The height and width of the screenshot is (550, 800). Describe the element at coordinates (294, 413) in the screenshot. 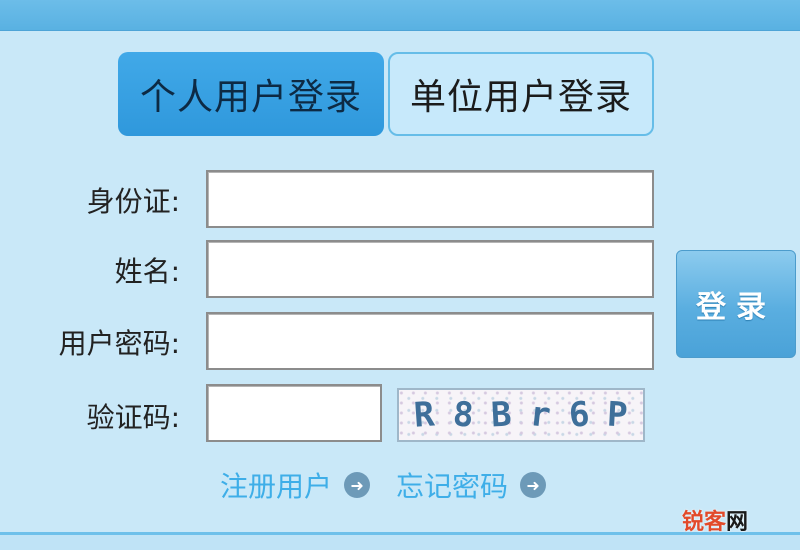

I see `captcha-input` at that location.